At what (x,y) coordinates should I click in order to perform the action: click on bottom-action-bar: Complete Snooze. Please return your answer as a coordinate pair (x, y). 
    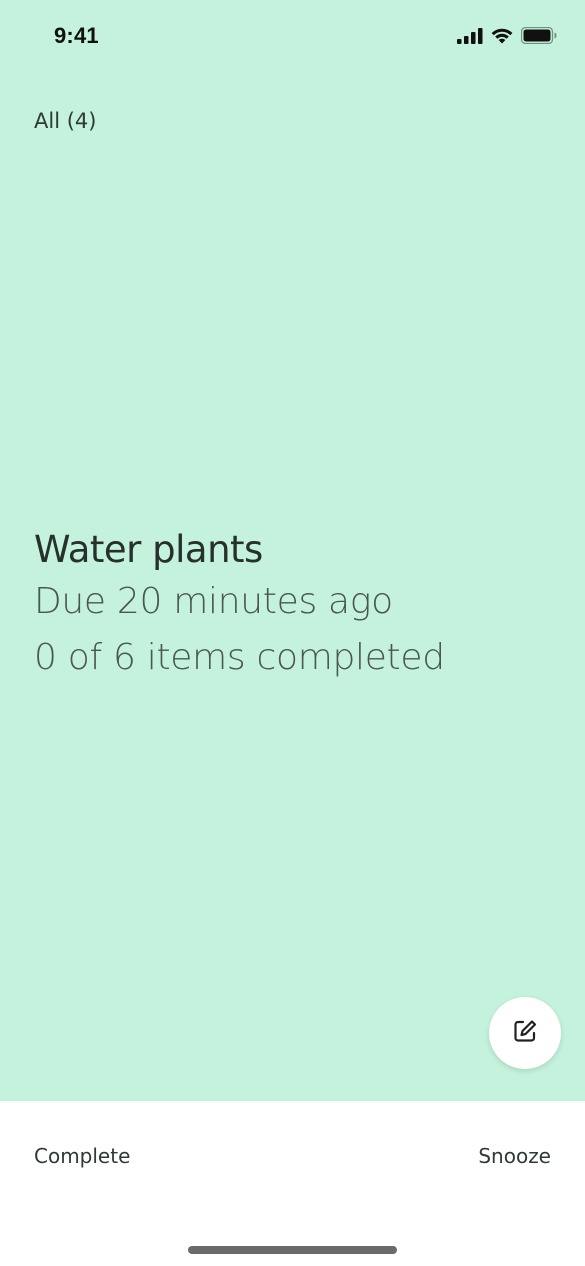
    Looking at the image, I should click on (292, 1183).